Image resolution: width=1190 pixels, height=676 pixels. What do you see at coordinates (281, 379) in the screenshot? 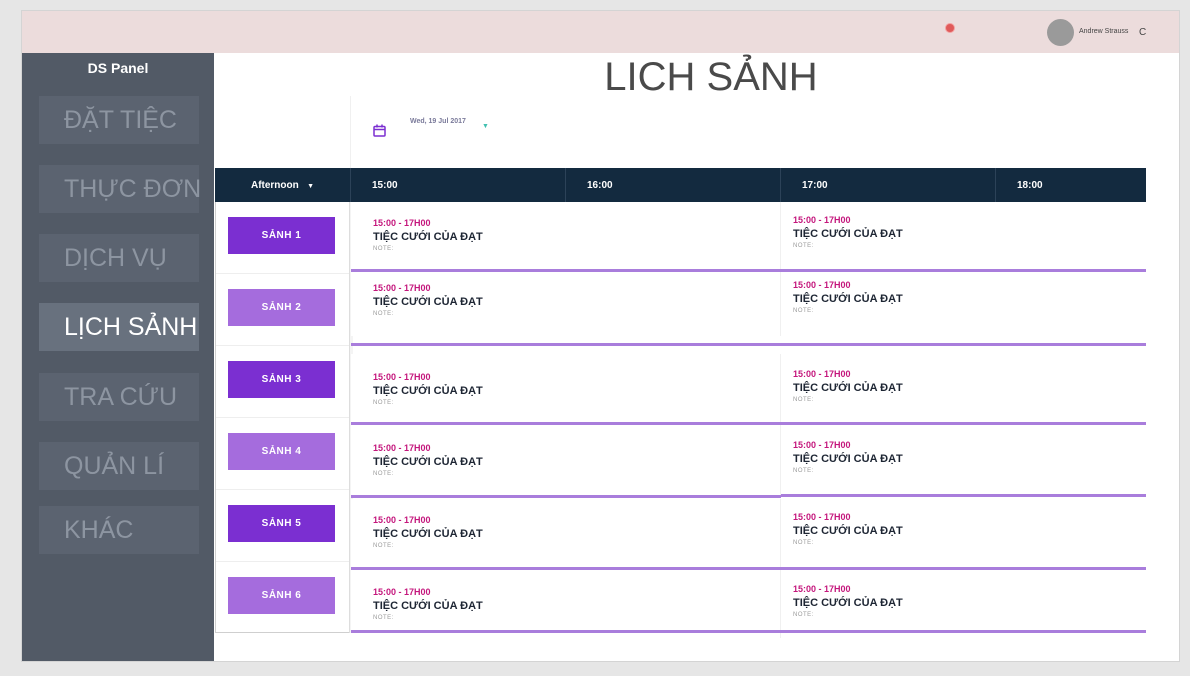
I see `room-button-3: SẢNH 3` at bounding box center [281, 379].